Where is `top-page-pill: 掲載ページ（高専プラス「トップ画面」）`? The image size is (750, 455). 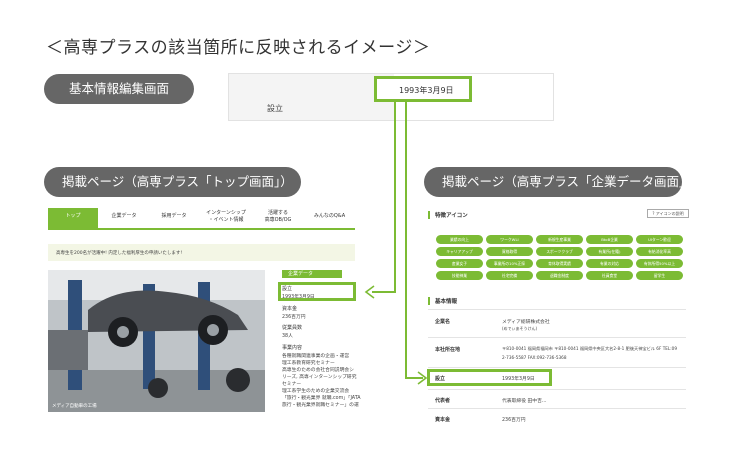
top-page-pill: 掲載ページ（高専プラス「トップ画面」） is located at coordinates (172, 182).